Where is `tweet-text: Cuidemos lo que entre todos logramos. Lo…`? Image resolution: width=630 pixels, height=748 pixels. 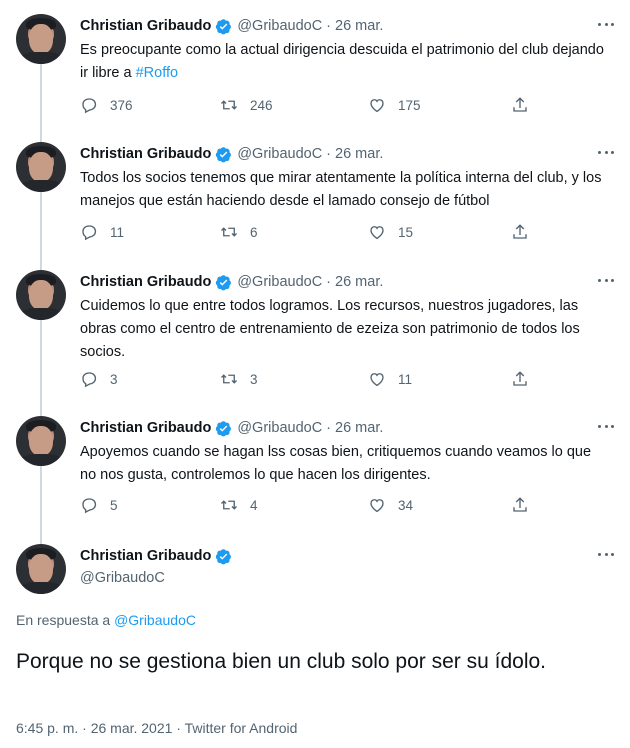
tweet-text: Cuidemos lo que entre todos logramos. Lo… is located at coordinates (330, 329).